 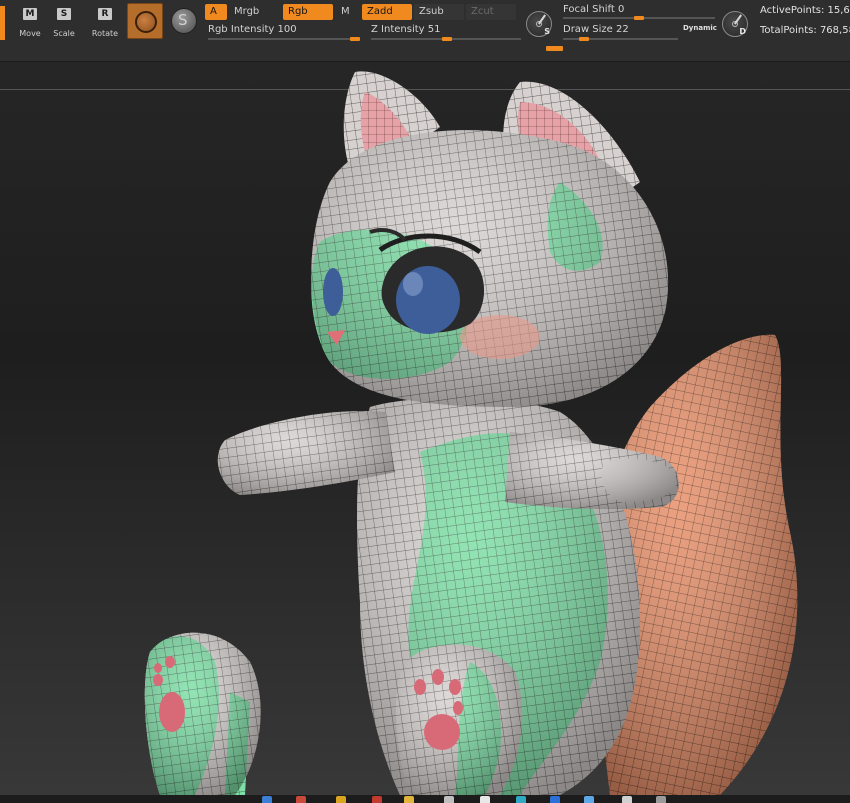 I want to click on move-label: Move, so click(x=30, y=33).